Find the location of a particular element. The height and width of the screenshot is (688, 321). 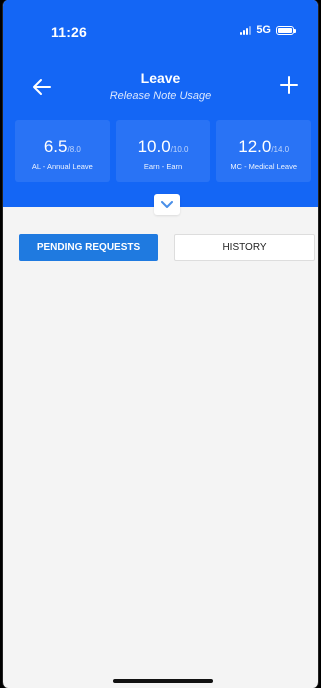

balance-total: /10.0 is located at coordinates (179, 149).